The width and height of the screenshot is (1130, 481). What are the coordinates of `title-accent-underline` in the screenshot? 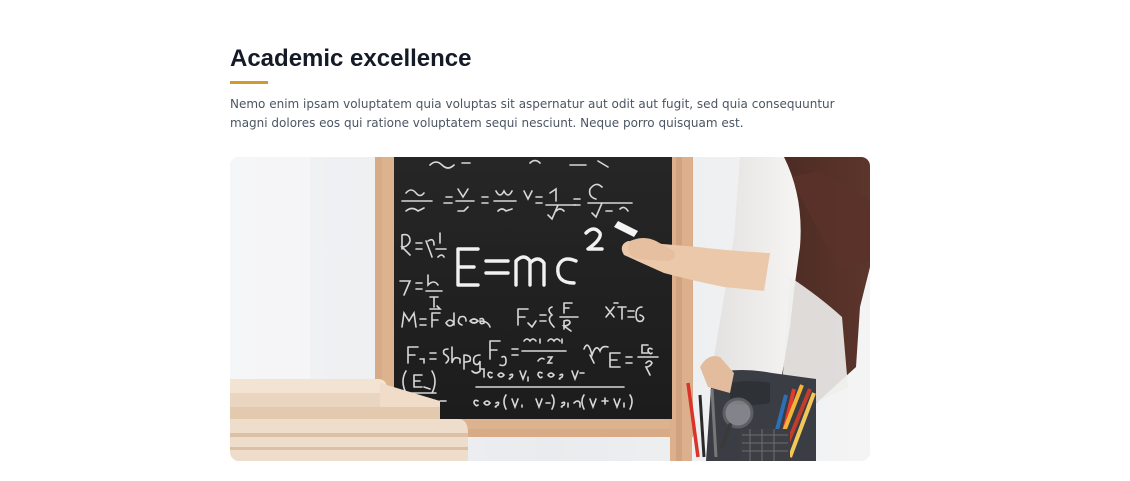 It's located at (249, 82).